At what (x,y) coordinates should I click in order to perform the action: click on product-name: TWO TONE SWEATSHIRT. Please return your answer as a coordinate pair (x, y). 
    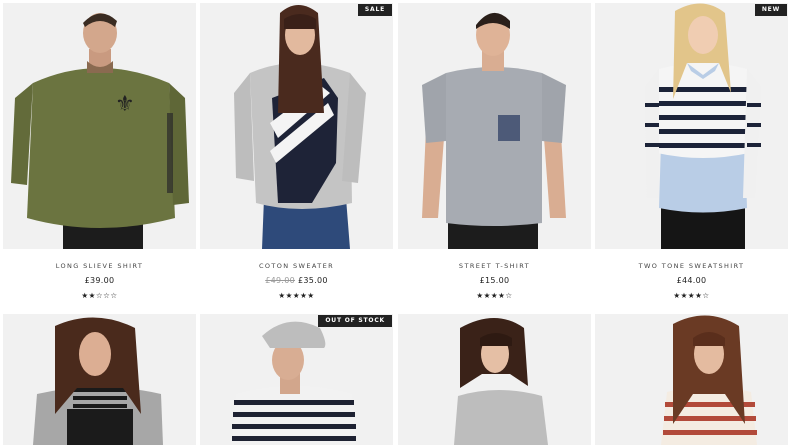
    Looking at the image, I should click on (691, 266).